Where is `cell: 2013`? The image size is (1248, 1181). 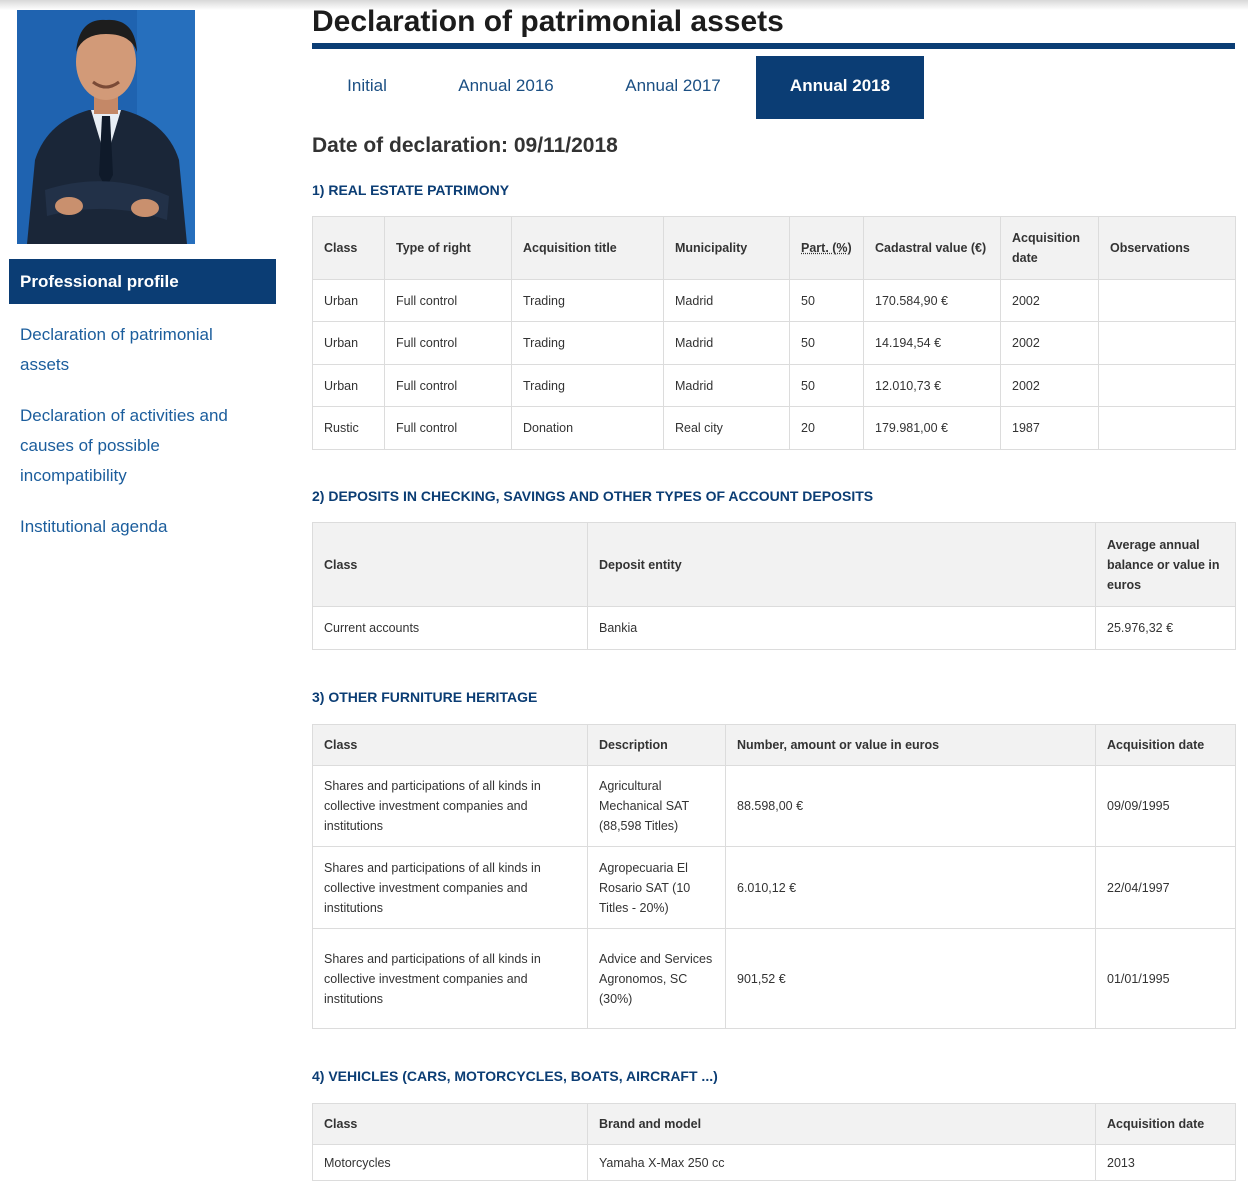
cell: 2013 is located at coordinates (1166, 1163).